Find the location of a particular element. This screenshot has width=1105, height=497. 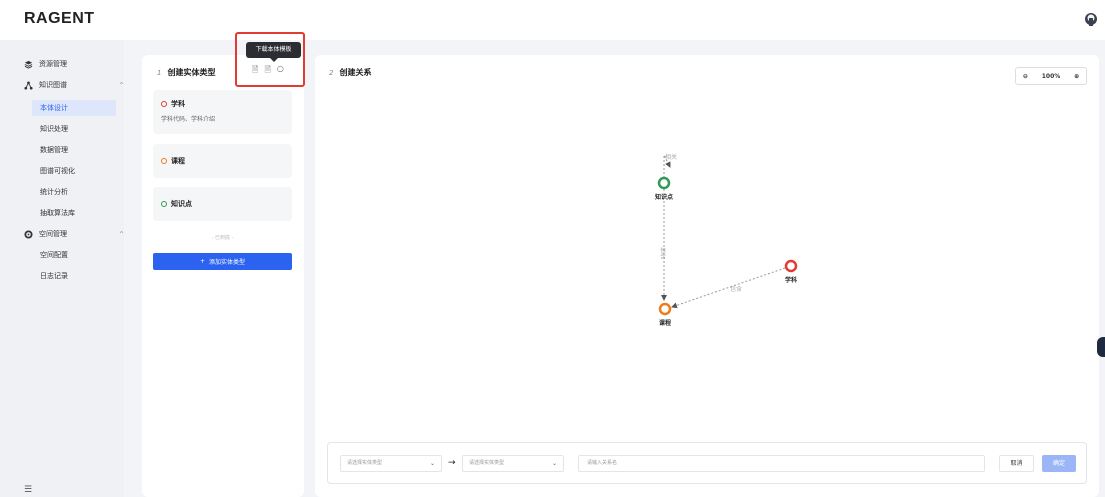

sidebar-item-data-management: 数据管理 is located at coordinates (54, 150).